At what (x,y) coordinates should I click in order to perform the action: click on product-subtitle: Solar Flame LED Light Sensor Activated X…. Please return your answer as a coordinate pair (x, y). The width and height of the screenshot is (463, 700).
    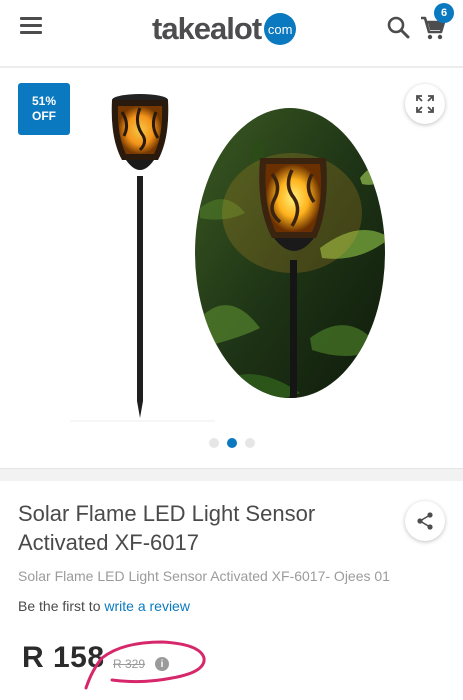
    Looking at the image, I should click on (204, 576).